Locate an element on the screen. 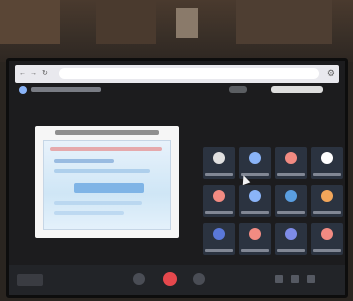 Image resolution: width=353 pixels, height=301 pixels. header-info is located at coordinates (238, 89).